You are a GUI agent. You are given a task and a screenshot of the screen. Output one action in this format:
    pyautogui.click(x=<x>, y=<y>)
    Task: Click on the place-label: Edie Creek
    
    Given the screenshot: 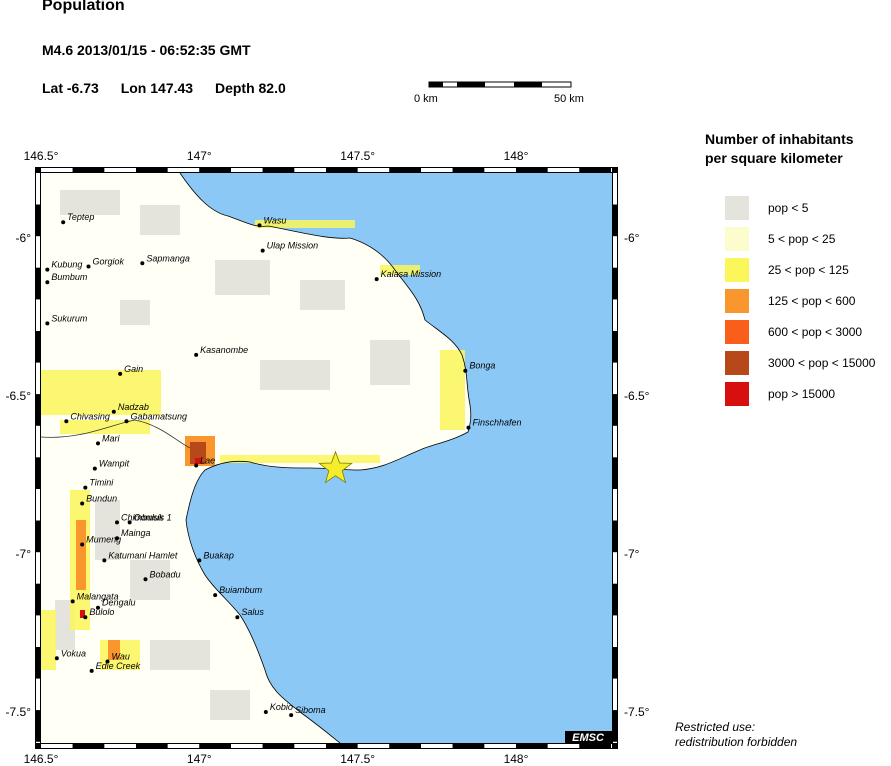 What is the action you would take?
    pyautogui.click(x=118, y=666)
    